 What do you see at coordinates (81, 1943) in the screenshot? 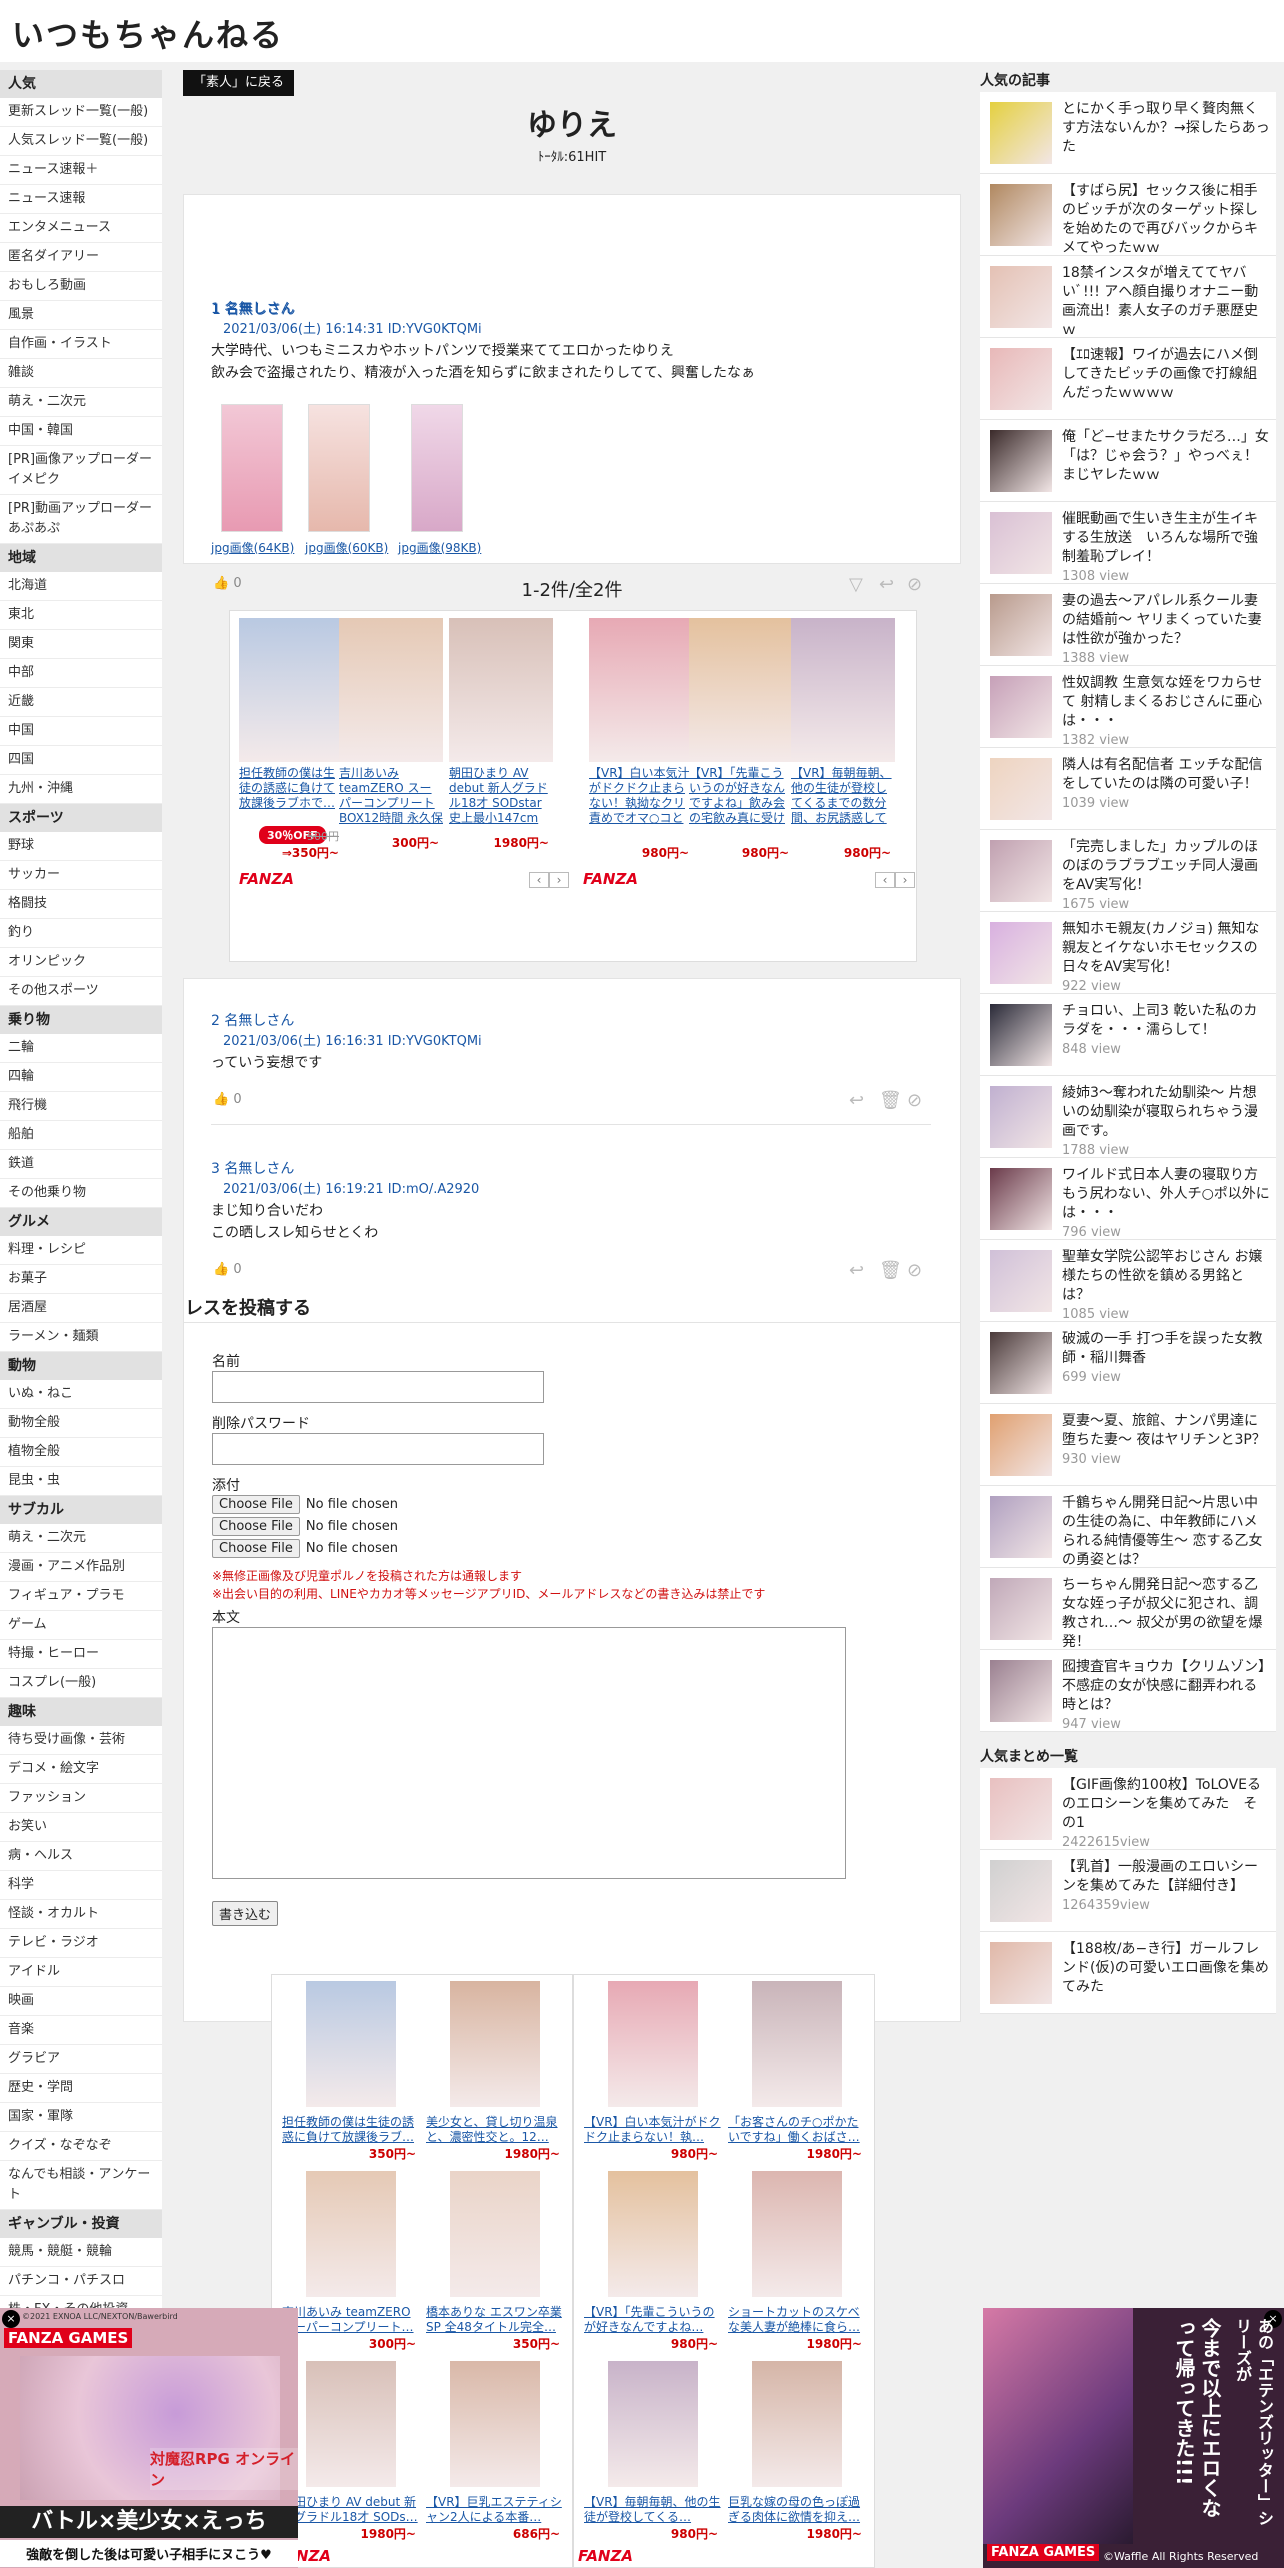
I see `nav-item: テレビ・ラジオ` at bounding box center [81, 1943].